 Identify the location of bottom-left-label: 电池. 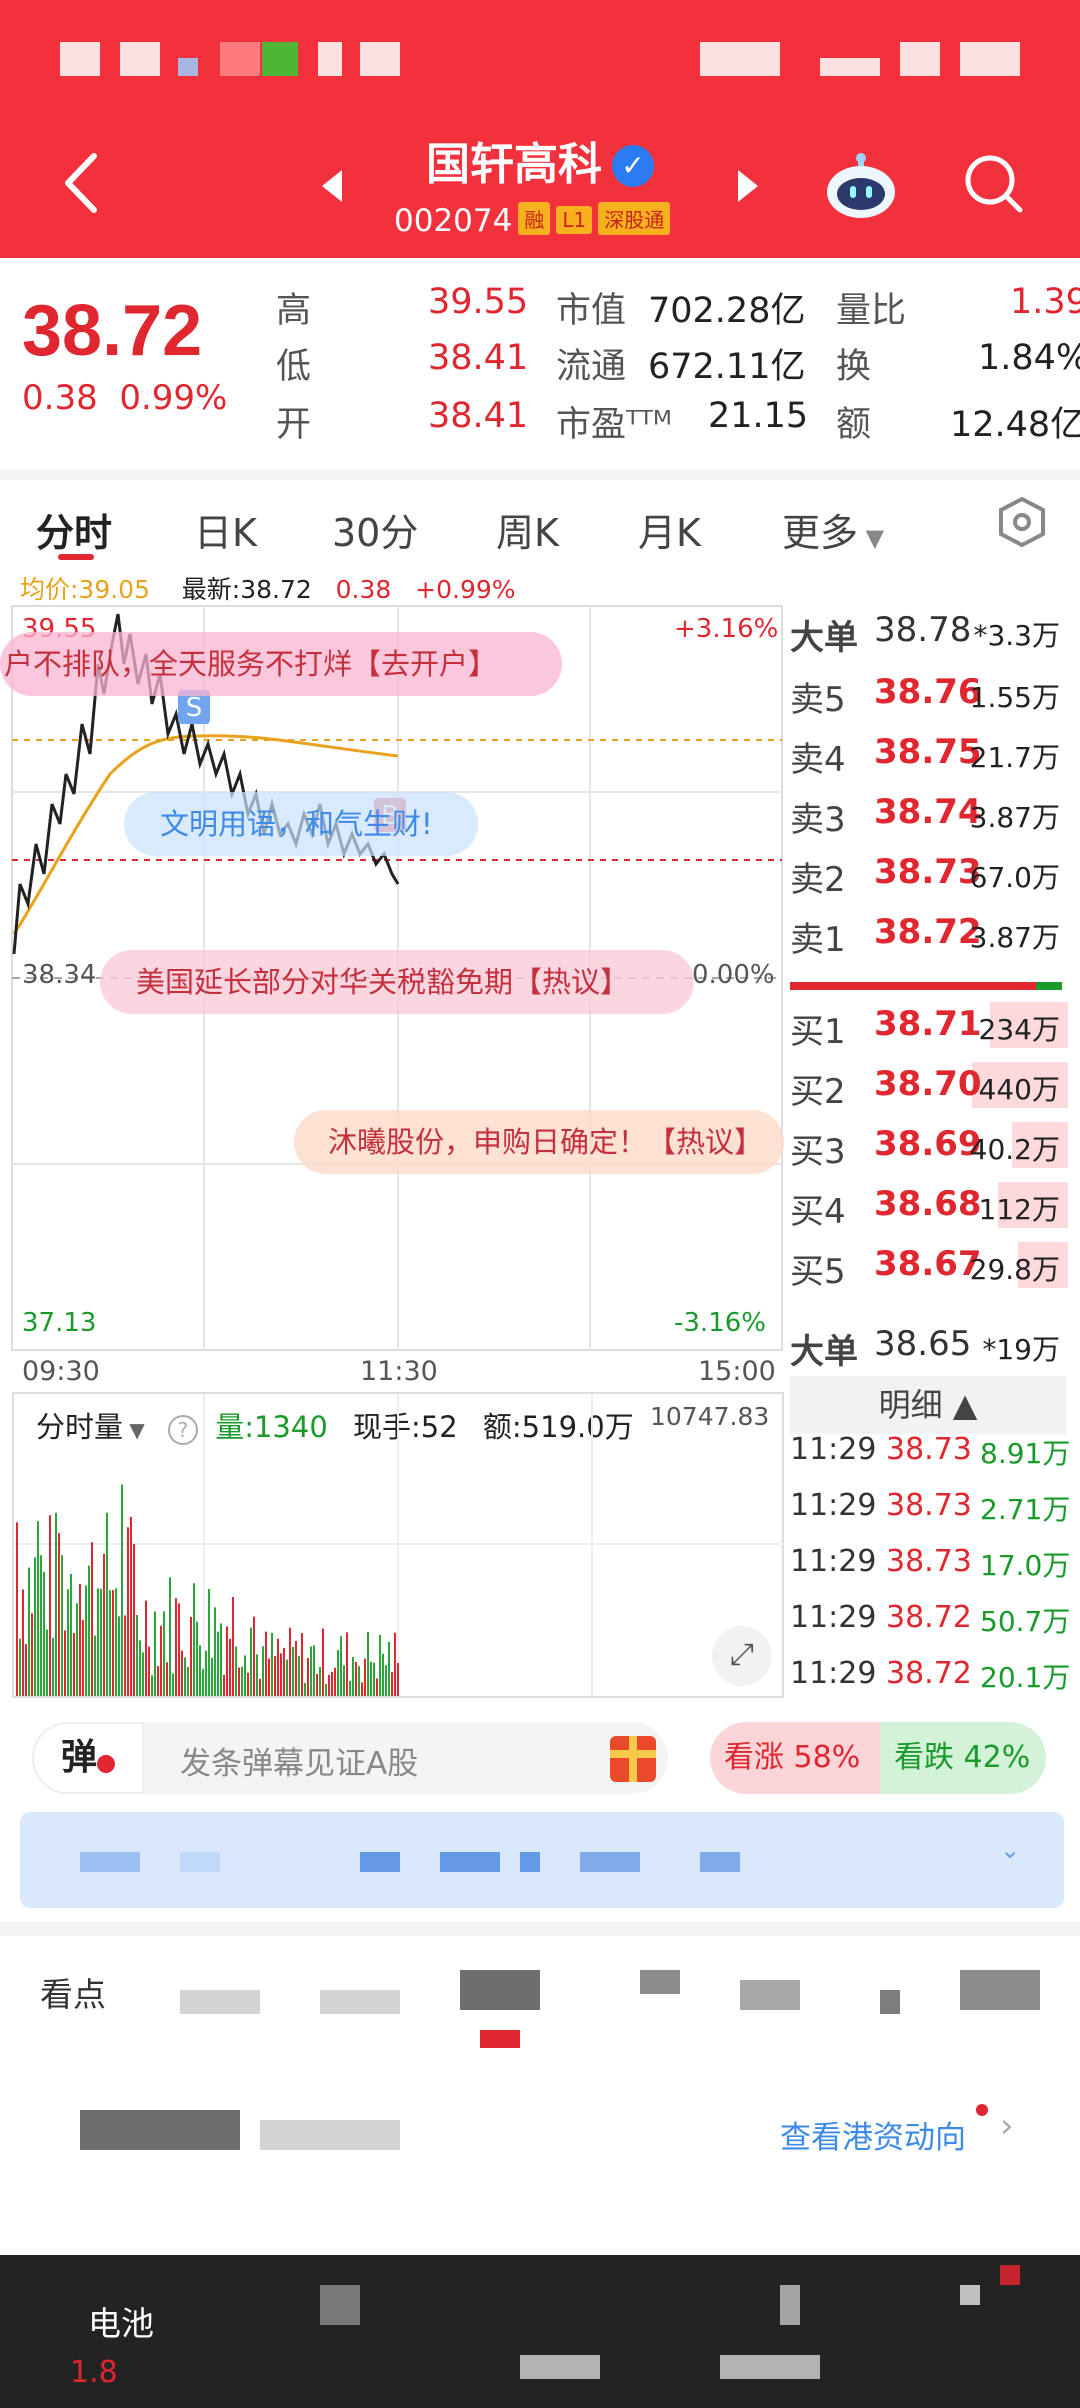
(121, 2321).